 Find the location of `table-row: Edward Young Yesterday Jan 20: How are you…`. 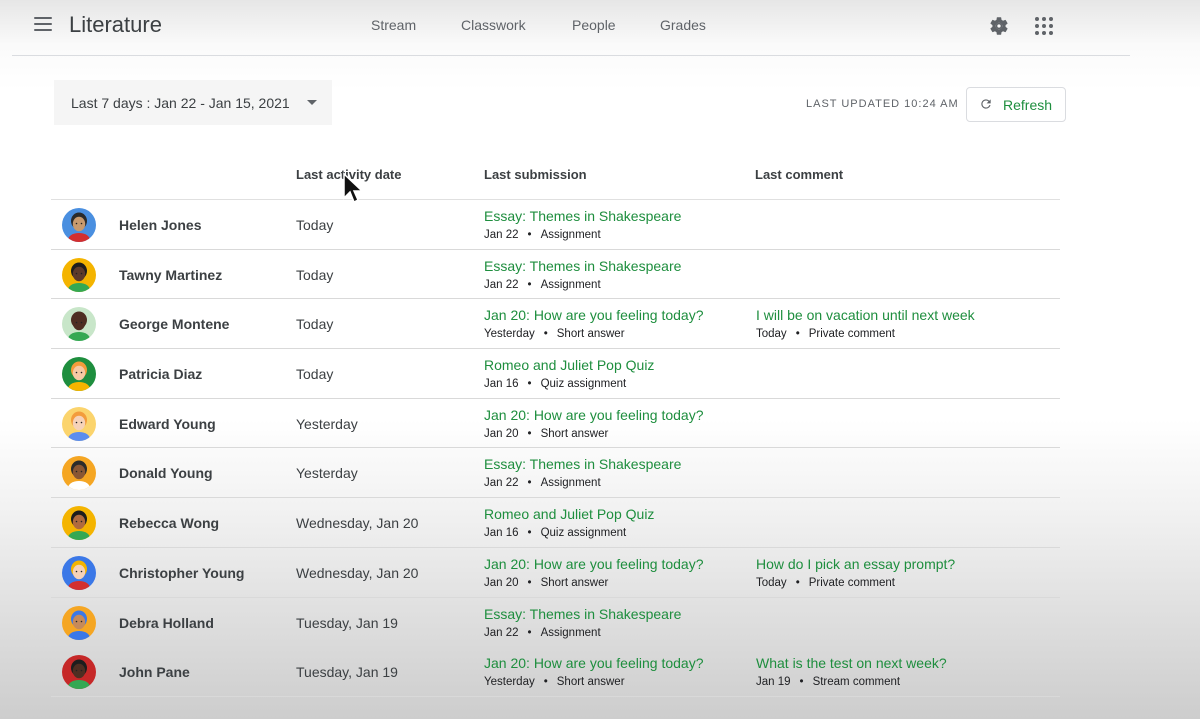

table-row: Edward Young Yesterday Jan 20: How are you… is located at coordinates (555, 424).